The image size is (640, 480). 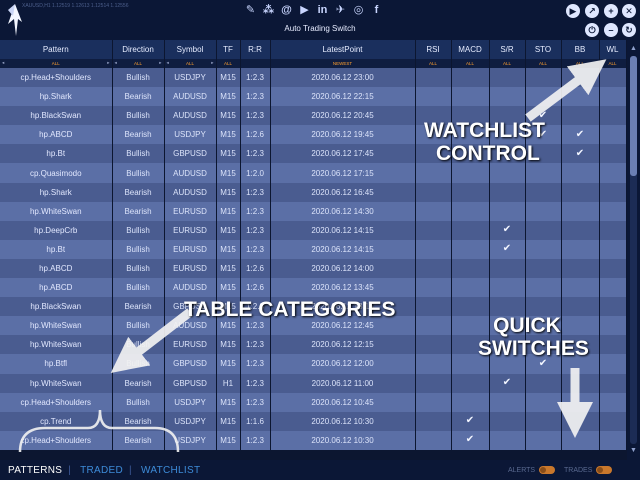 What do you see at coordinates (629, 11) in the screenshot?
I see `close-icon: ✕` at bounding box center [629, 11].